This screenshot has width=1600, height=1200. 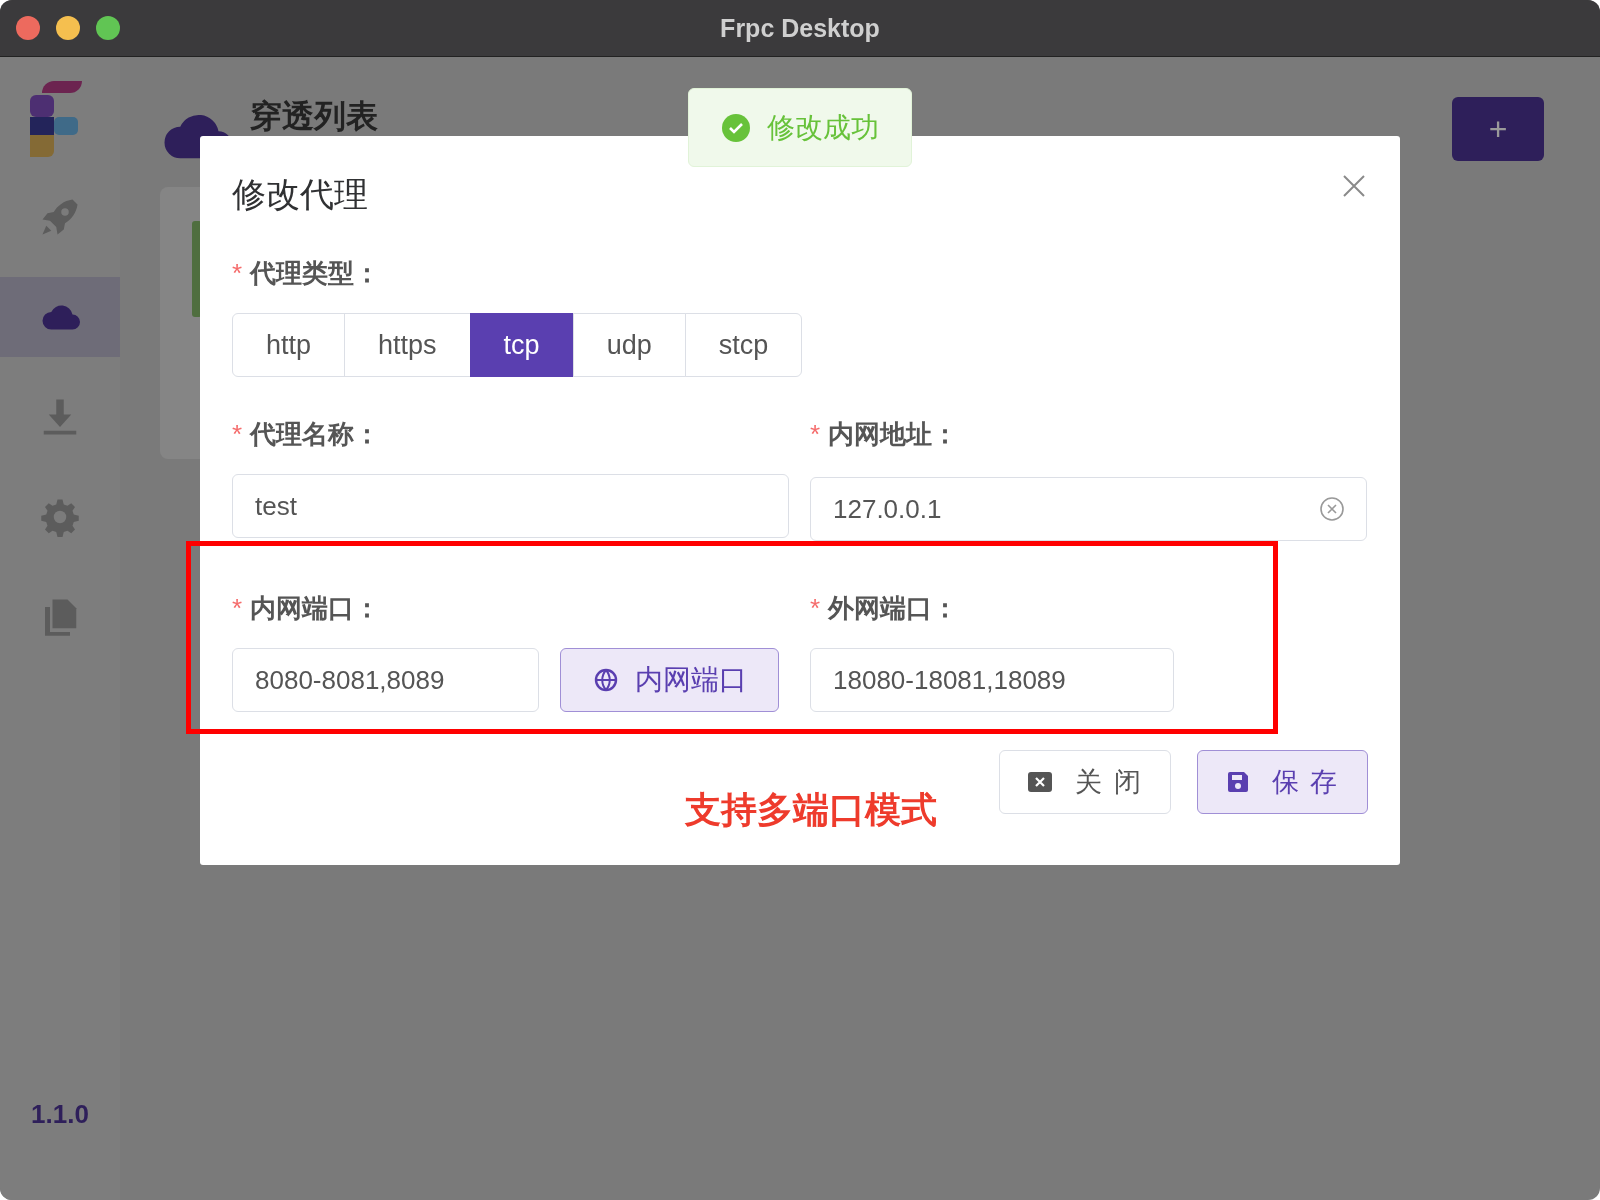 What do you see at coordinates (811, 810) in the screenshot?
I see `annotation-text: 支持多端口模式` at bounding box center [811, 810].